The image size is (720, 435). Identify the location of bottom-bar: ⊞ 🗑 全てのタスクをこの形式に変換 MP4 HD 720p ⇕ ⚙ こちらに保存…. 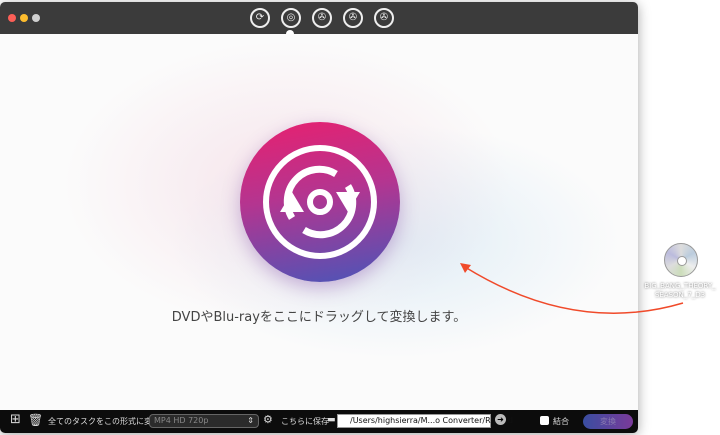
(319, 421).